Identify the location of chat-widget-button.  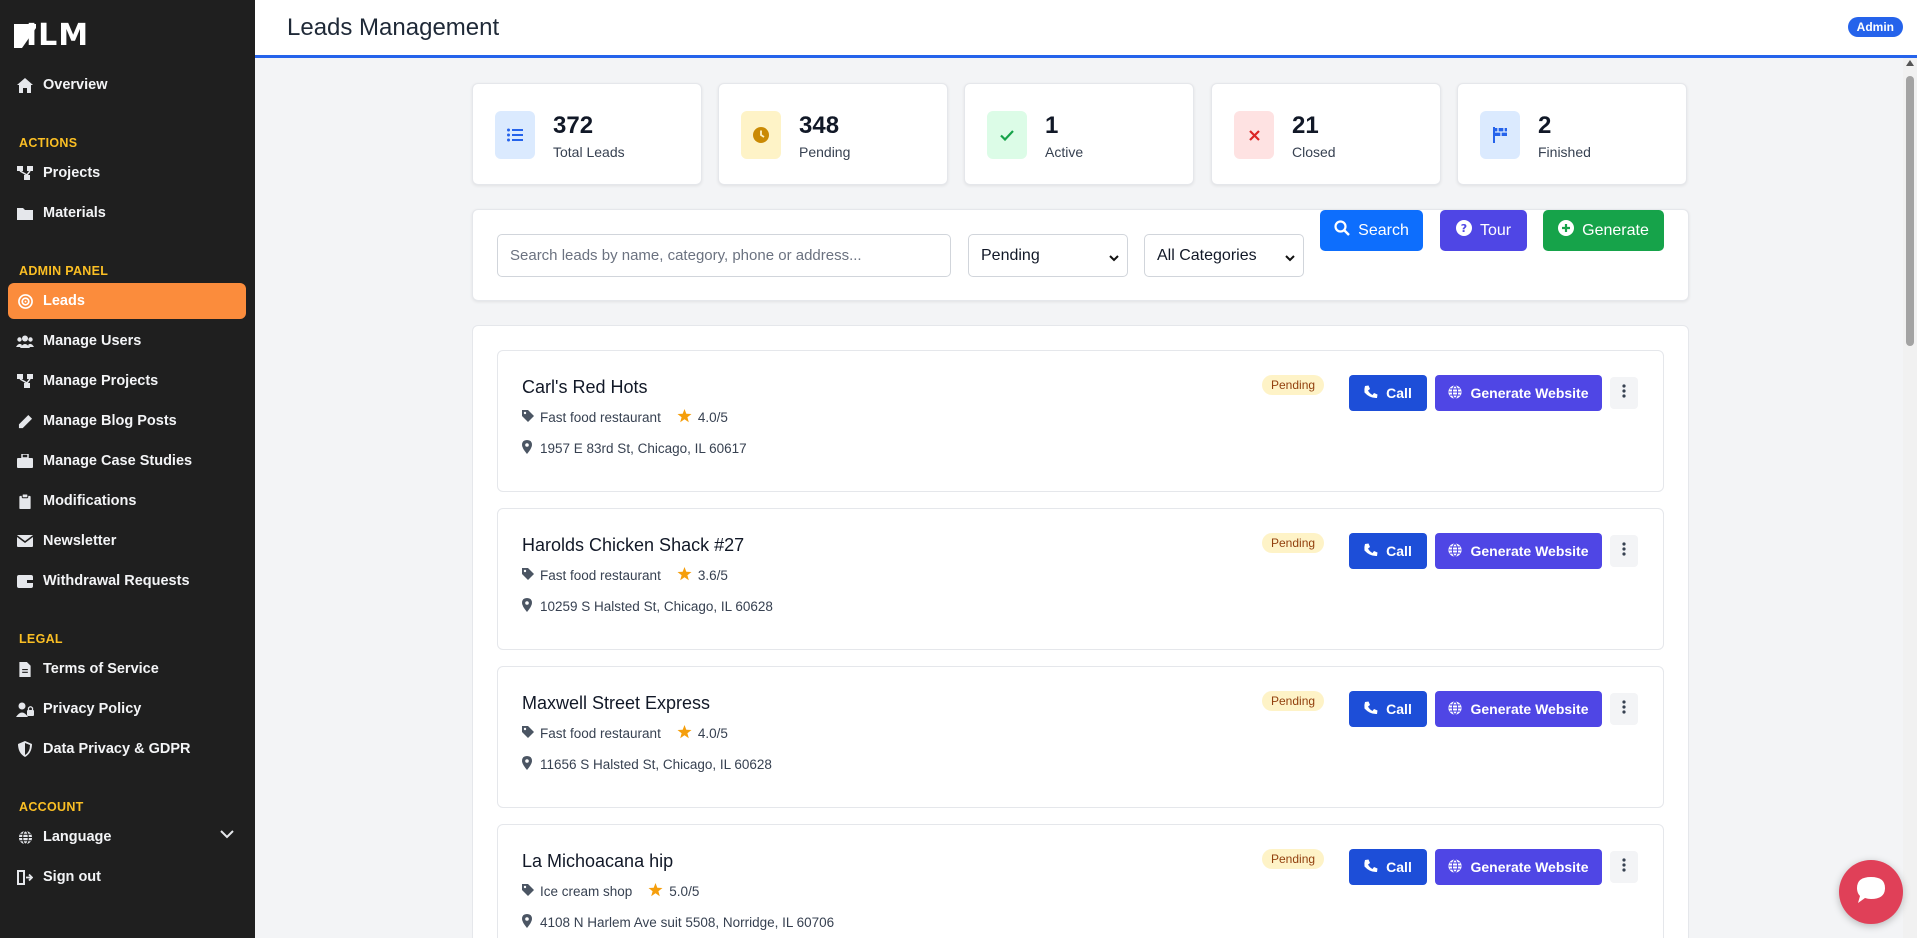
(1871, 892).